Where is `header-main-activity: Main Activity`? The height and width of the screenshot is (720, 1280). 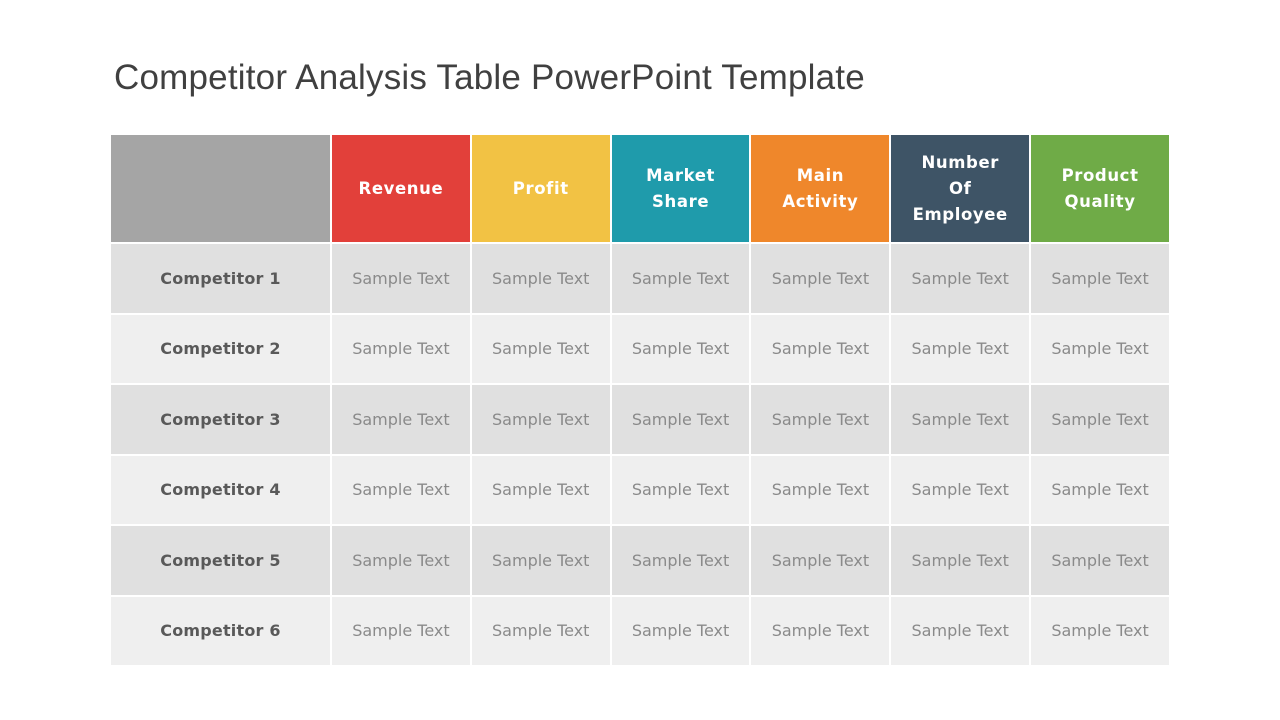
header-main-activity: Main Activity is located at coordinates (820, 188).